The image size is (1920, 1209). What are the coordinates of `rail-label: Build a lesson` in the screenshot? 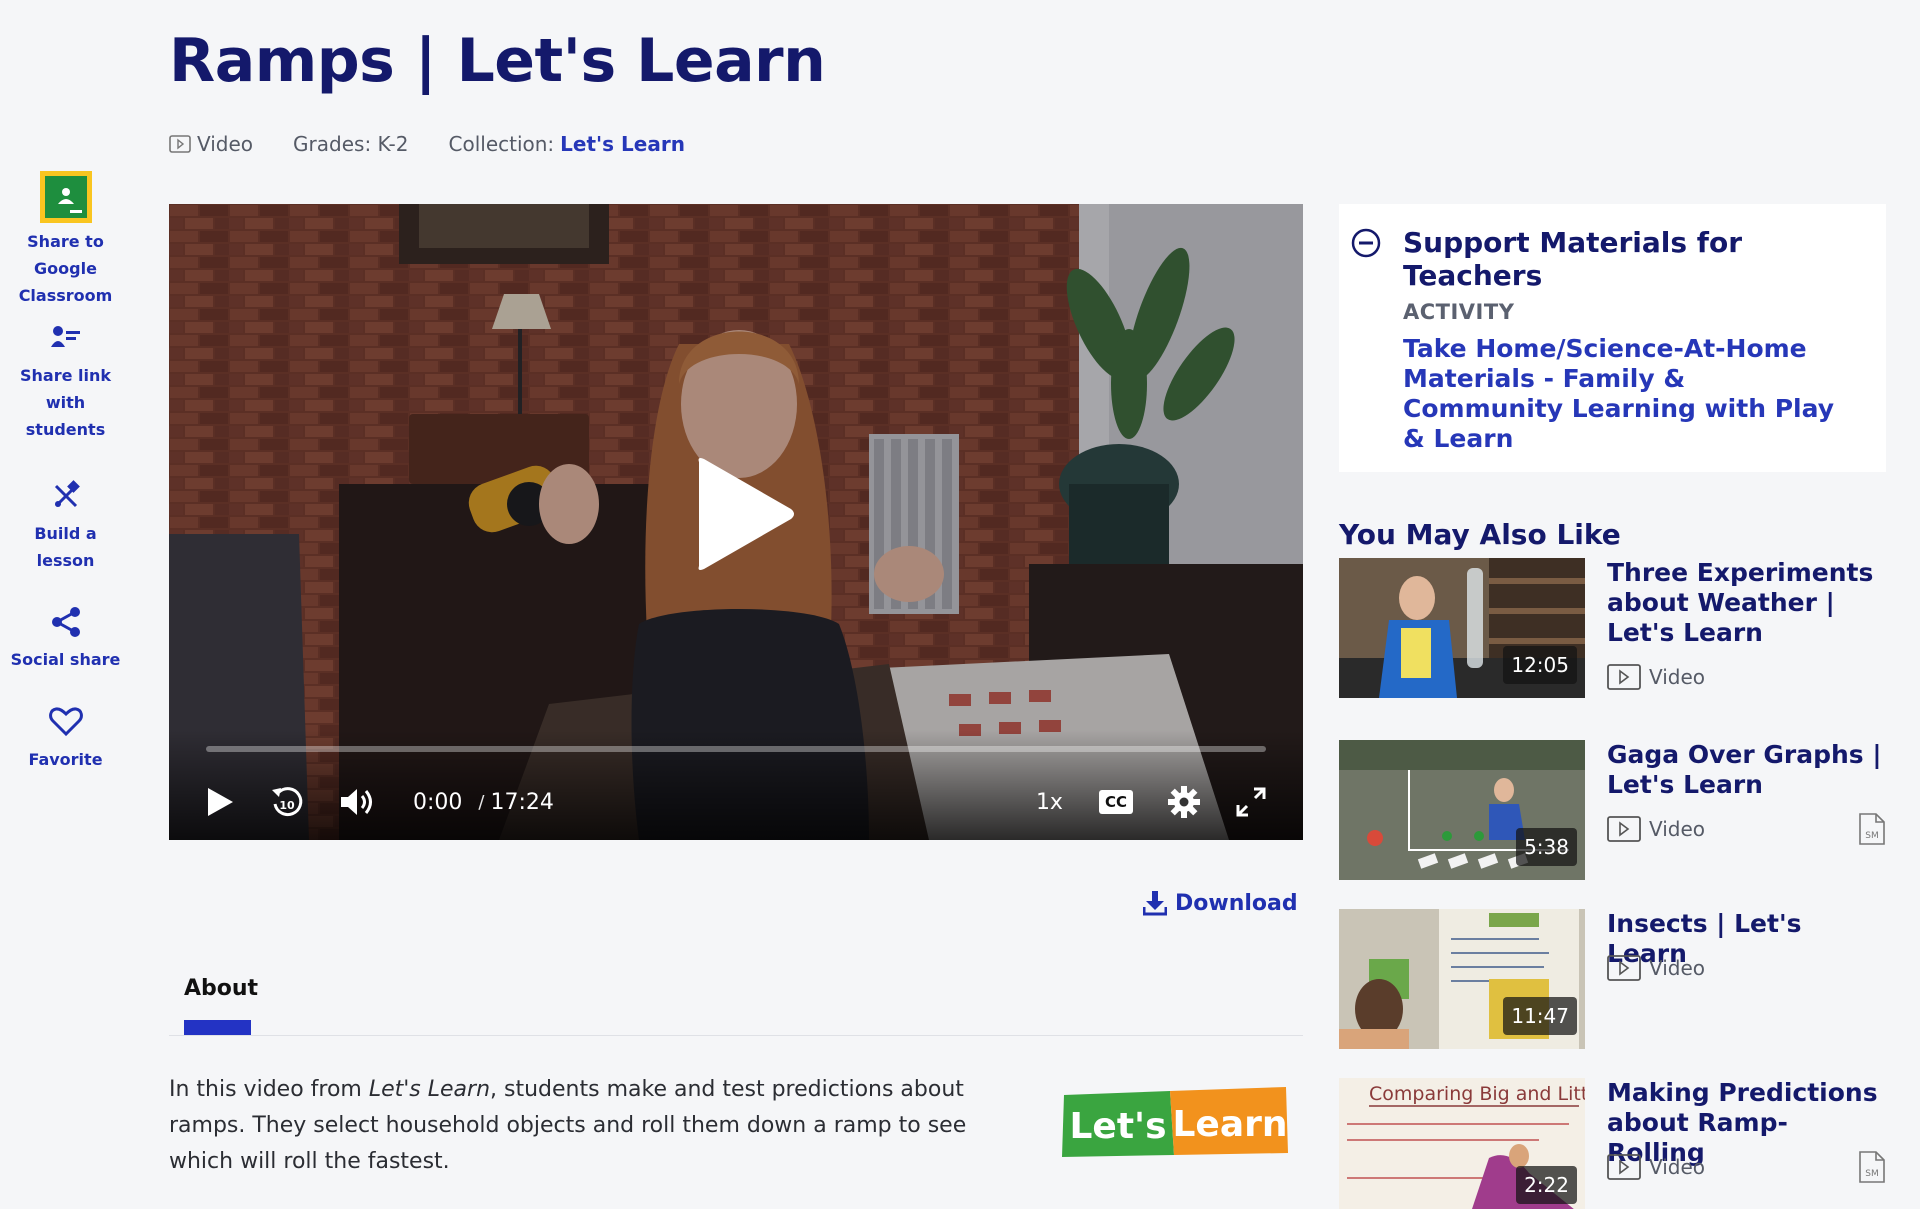 It's located at (65, 547).